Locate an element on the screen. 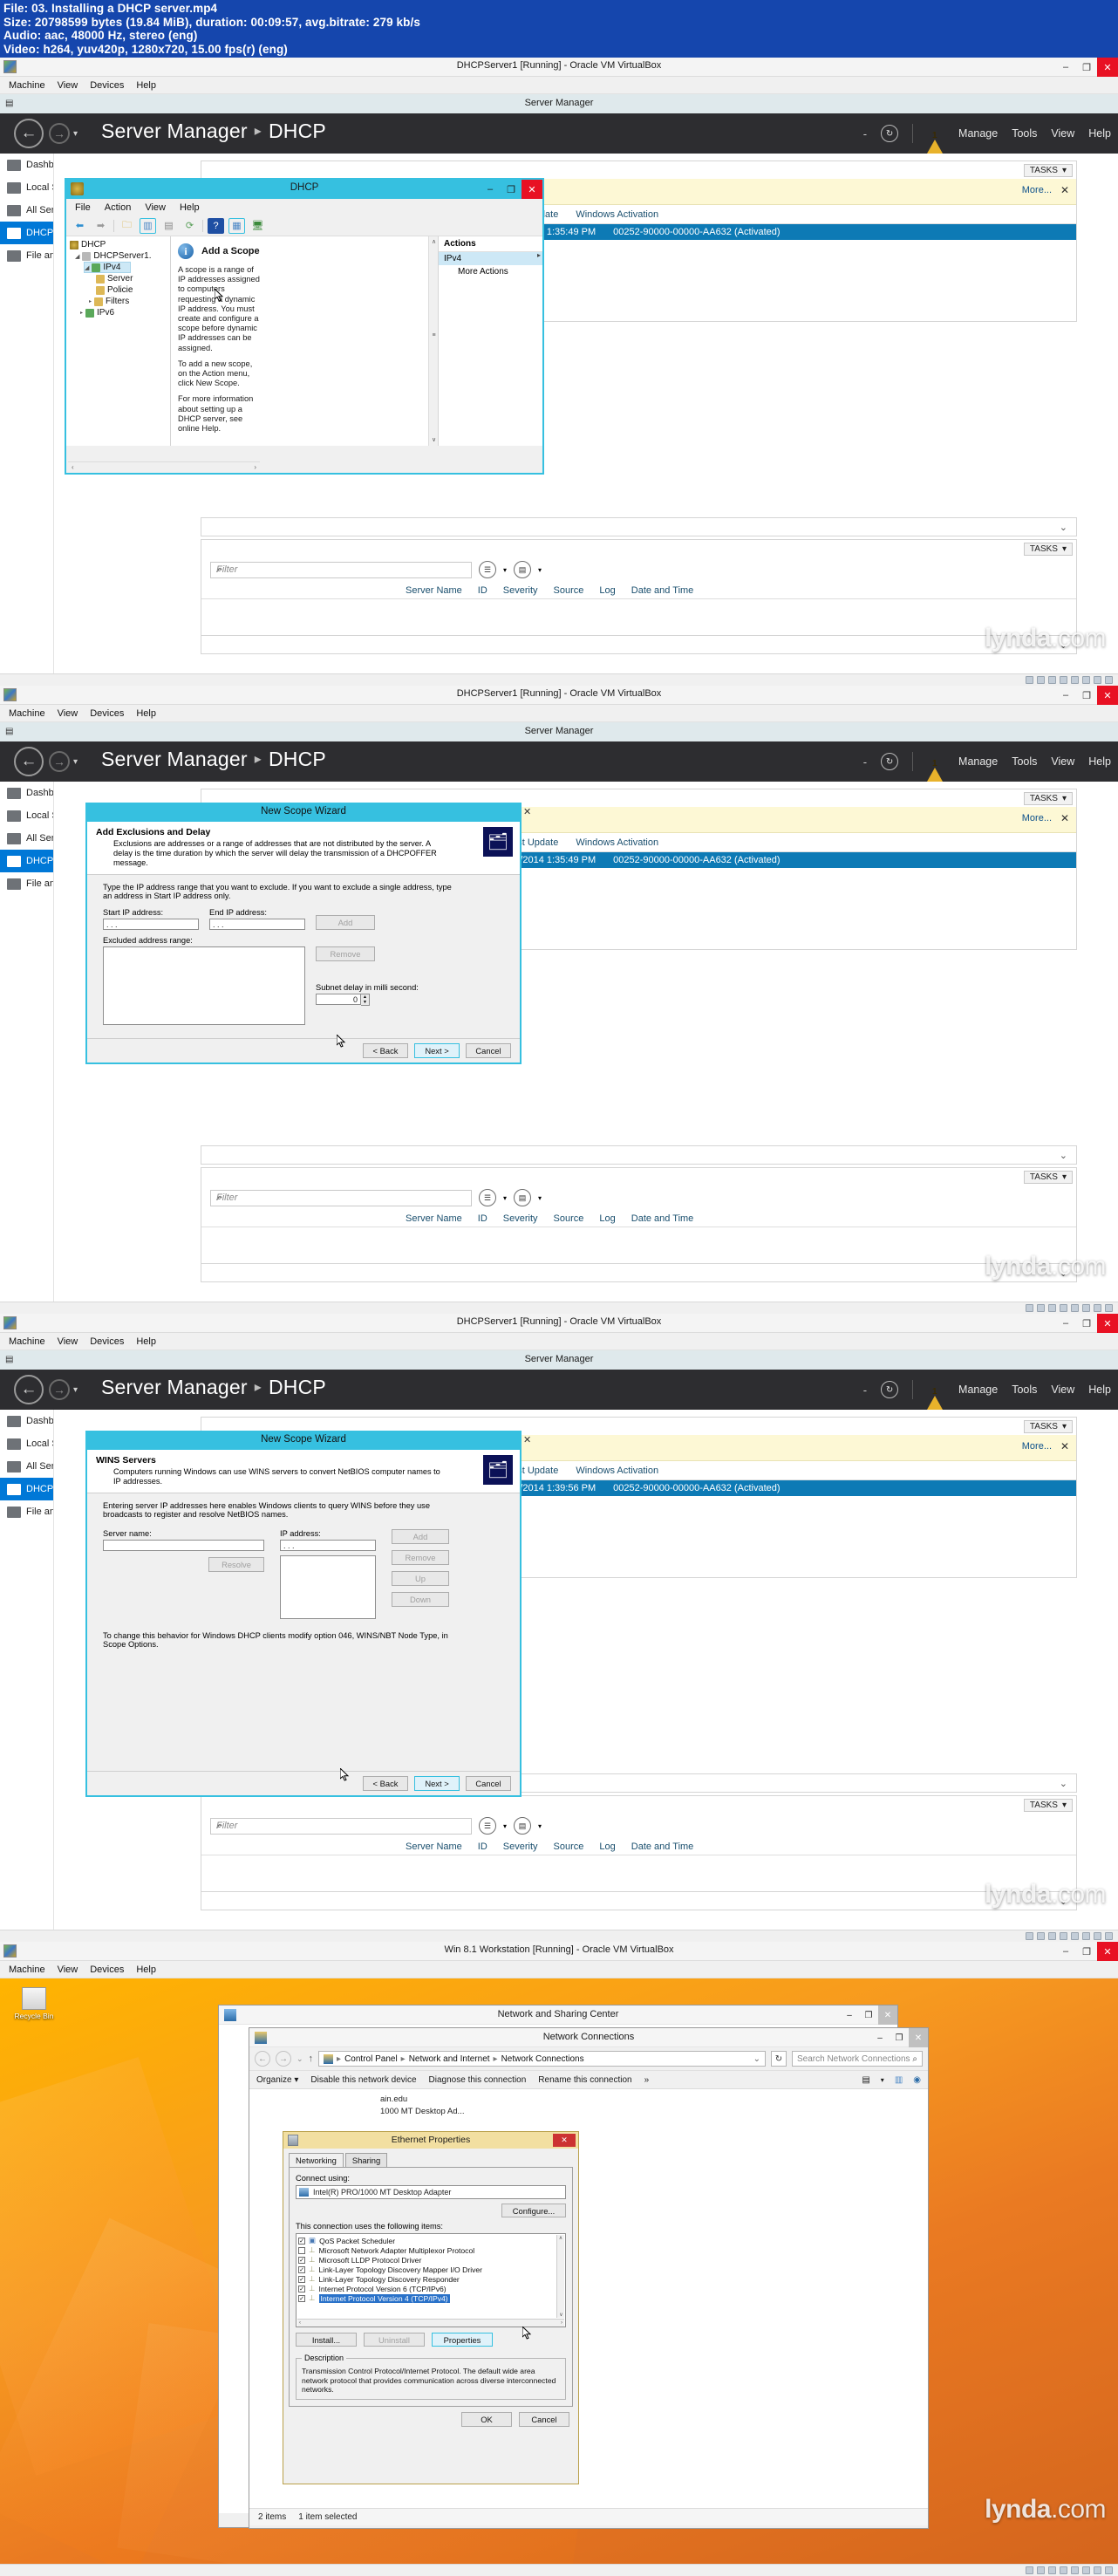 This screenshot has height=2576, width=1118. sidebar-item-local-server-3: Local Server is located at coordinates (26, 1443).